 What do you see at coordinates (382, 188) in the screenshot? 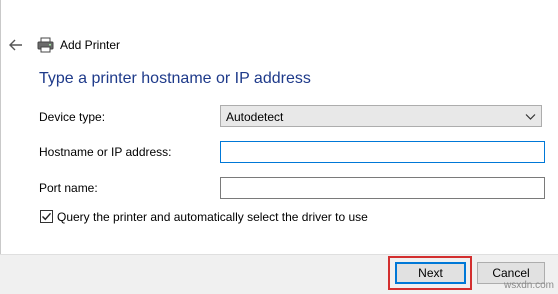
I see `port-name-input` at bounding box center [382, 188].